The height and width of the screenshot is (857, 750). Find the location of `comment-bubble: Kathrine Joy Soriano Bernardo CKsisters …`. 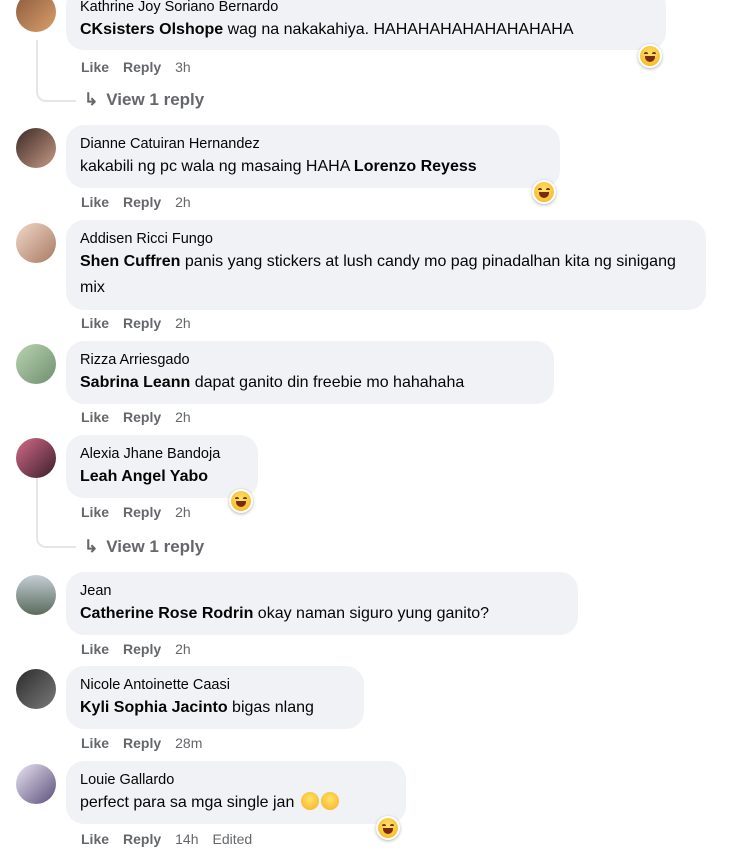

comment-bubble: Kathrine Joy Soriano Bernardo CKsisters … is located at coordinates (366, 25).